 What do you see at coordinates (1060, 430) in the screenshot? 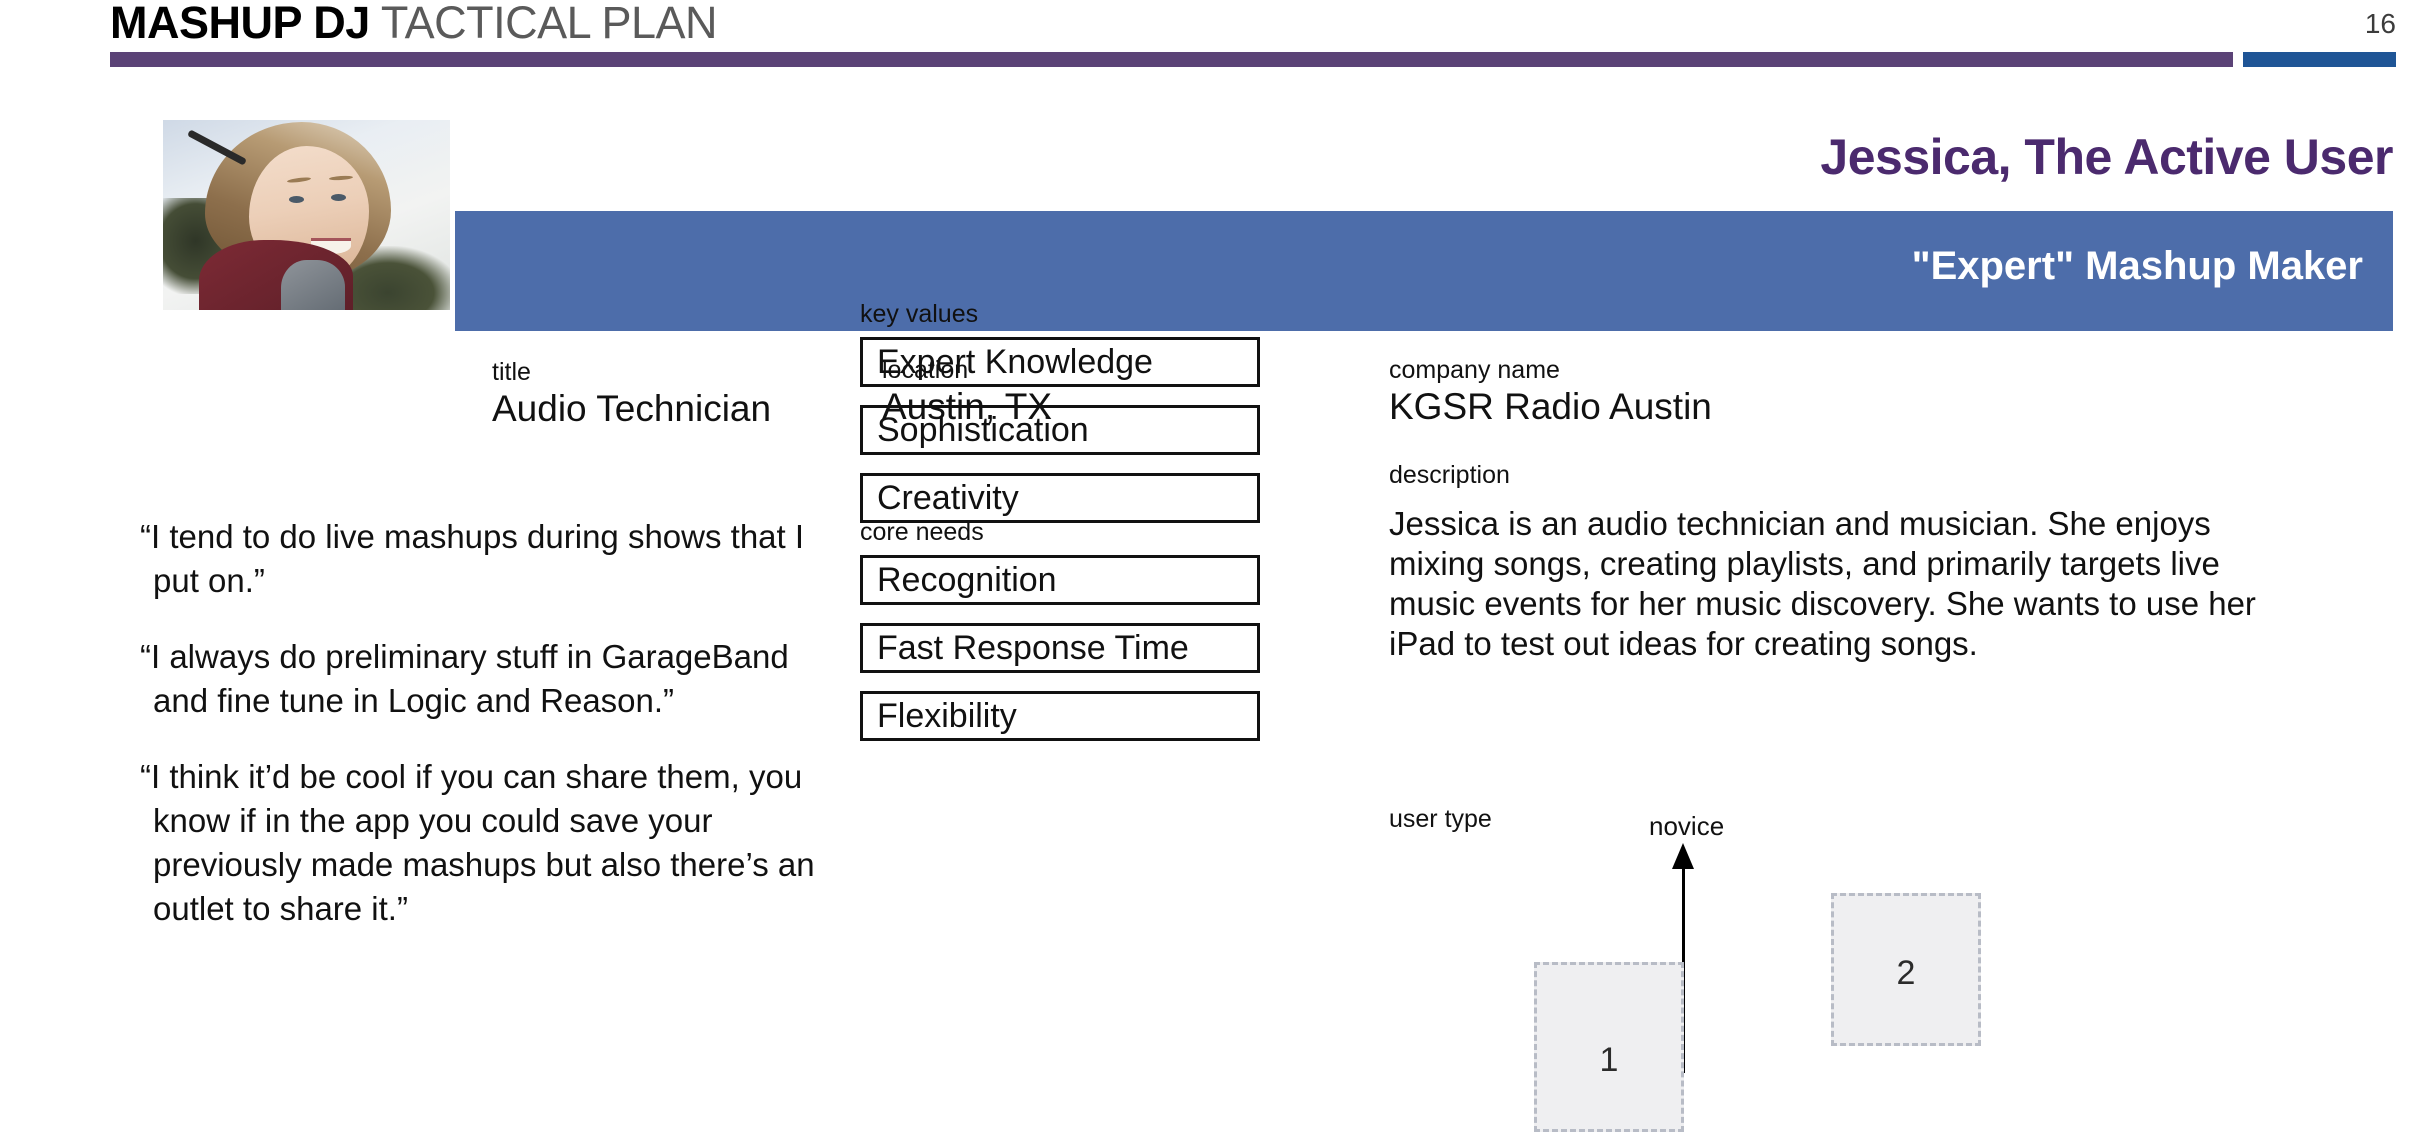
I see `key-value-item: Sophistication` at bounding box center [1060, 430].